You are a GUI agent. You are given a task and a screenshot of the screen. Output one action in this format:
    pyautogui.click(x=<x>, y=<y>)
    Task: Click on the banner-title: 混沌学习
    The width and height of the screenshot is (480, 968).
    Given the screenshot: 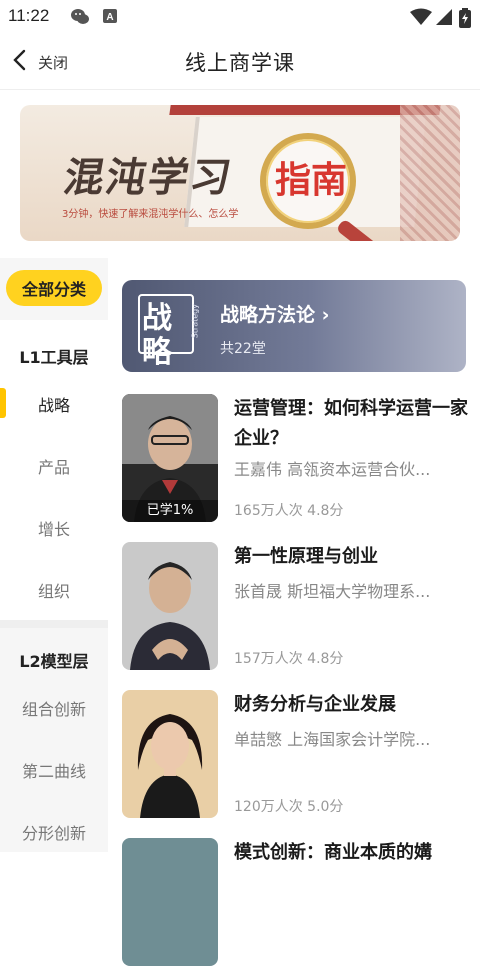 What is the action you would take?
    pyautogui.click(x=148, y=178)
    